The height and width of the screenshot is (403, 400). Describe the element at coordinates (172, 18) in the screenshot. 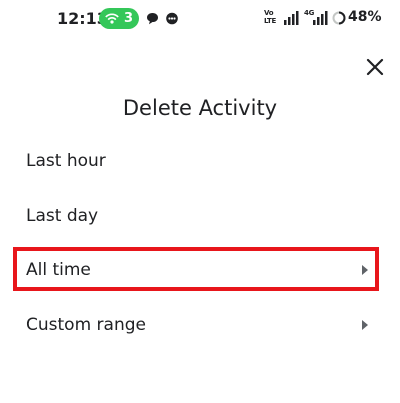

I see `messenger-icon` at that location.